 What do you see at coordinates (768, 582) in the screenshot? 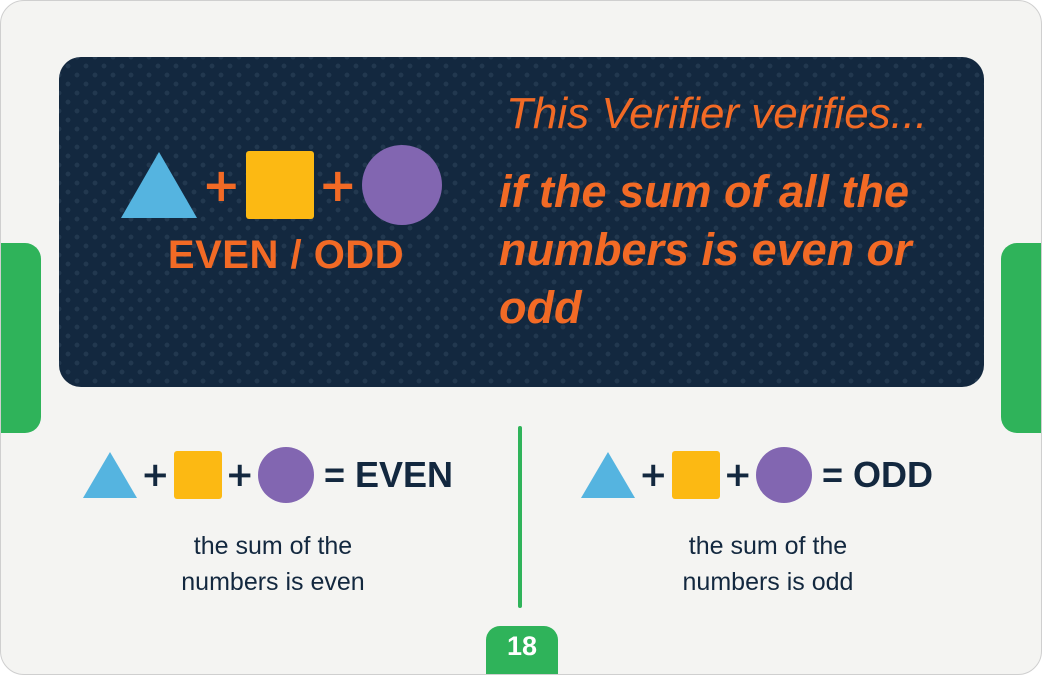
I see `odd-description-line2: numbers is odd` at bounding box center [768, 582].